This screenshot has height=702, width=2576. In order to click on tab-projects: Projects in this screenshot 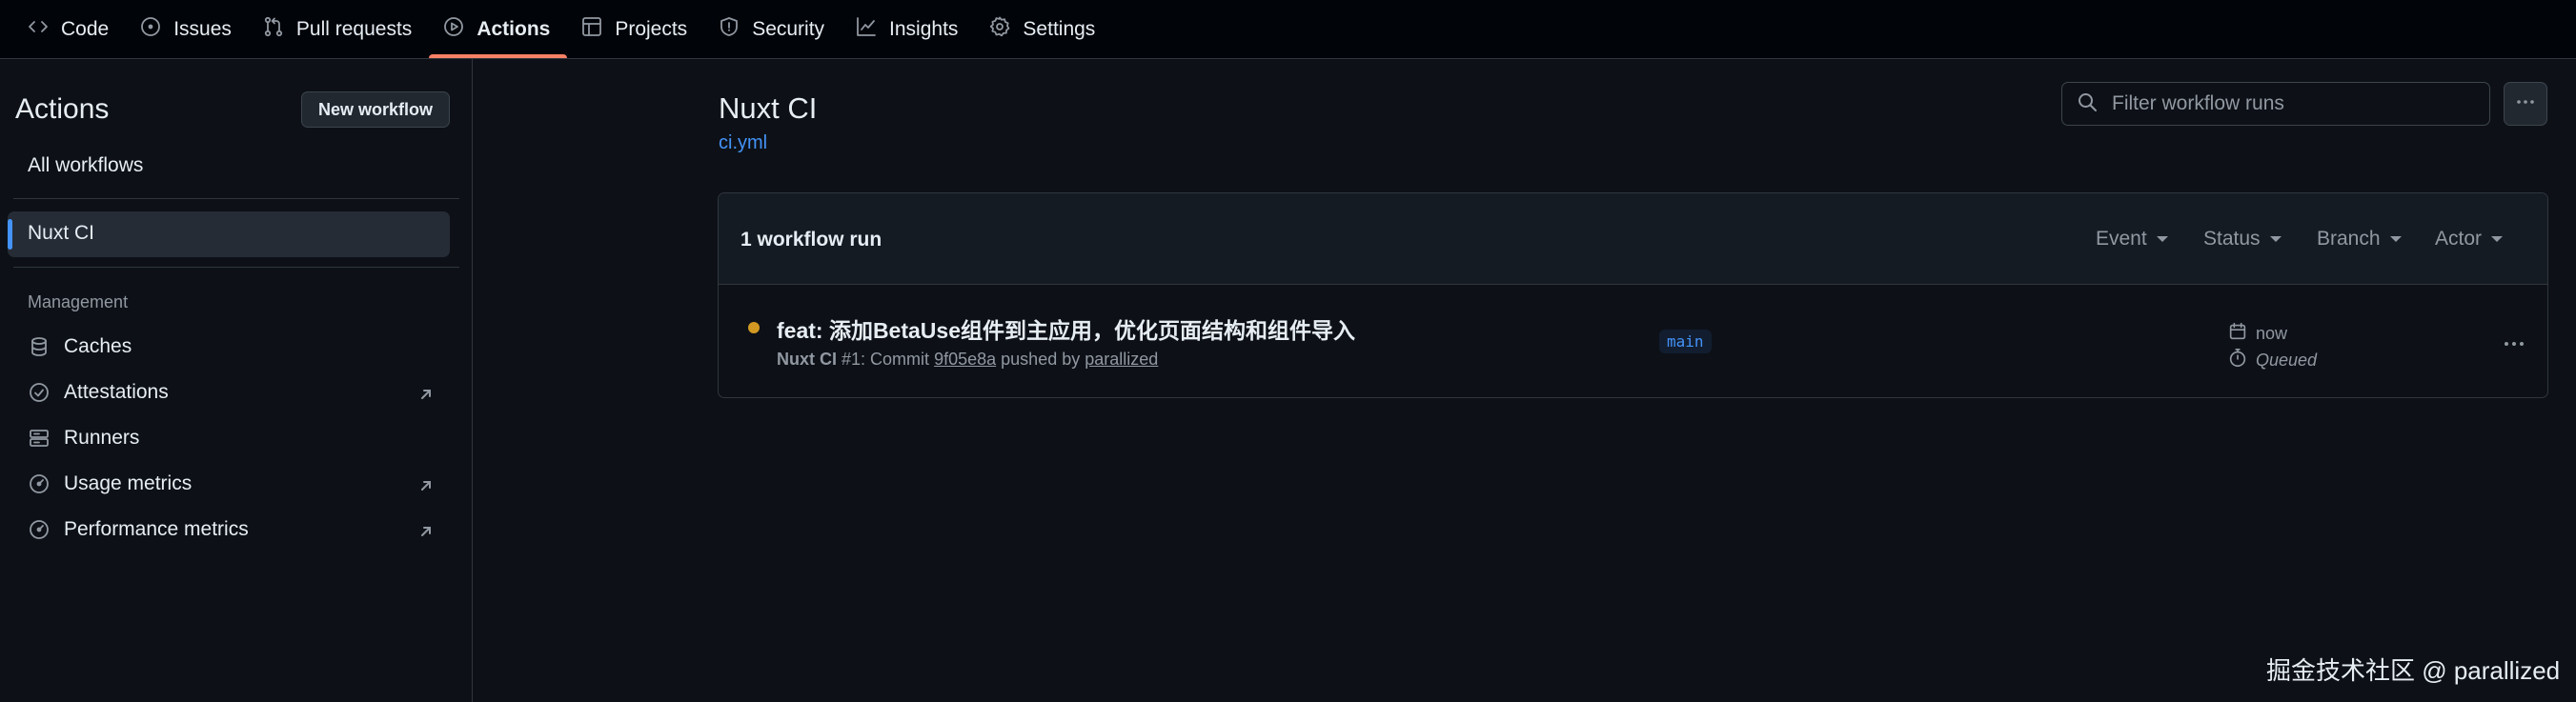, I will do `click(635, 29)`.